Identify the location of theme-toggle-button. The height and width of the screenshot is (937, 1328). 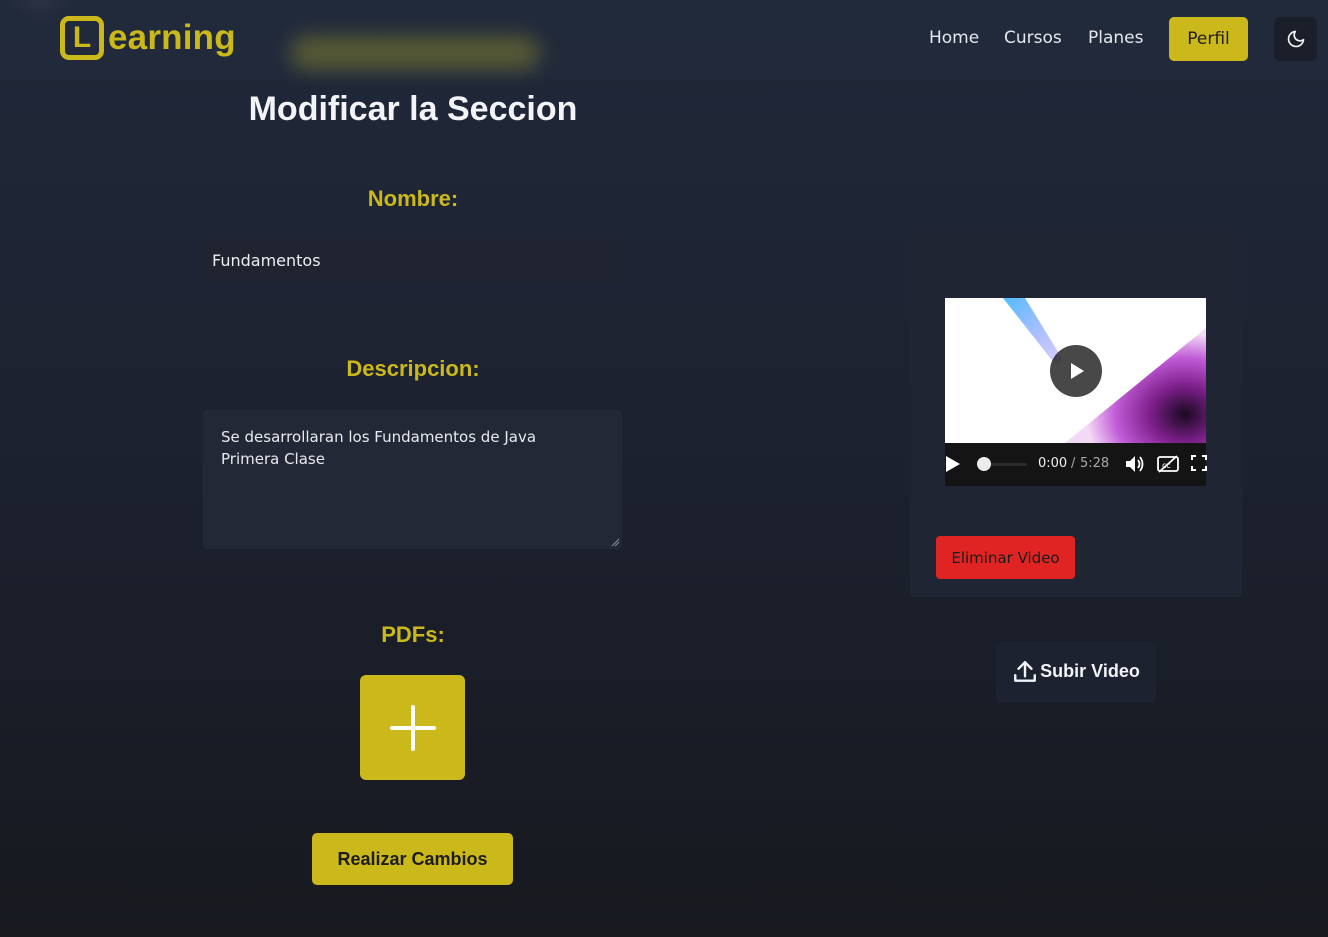
(1295, 39).